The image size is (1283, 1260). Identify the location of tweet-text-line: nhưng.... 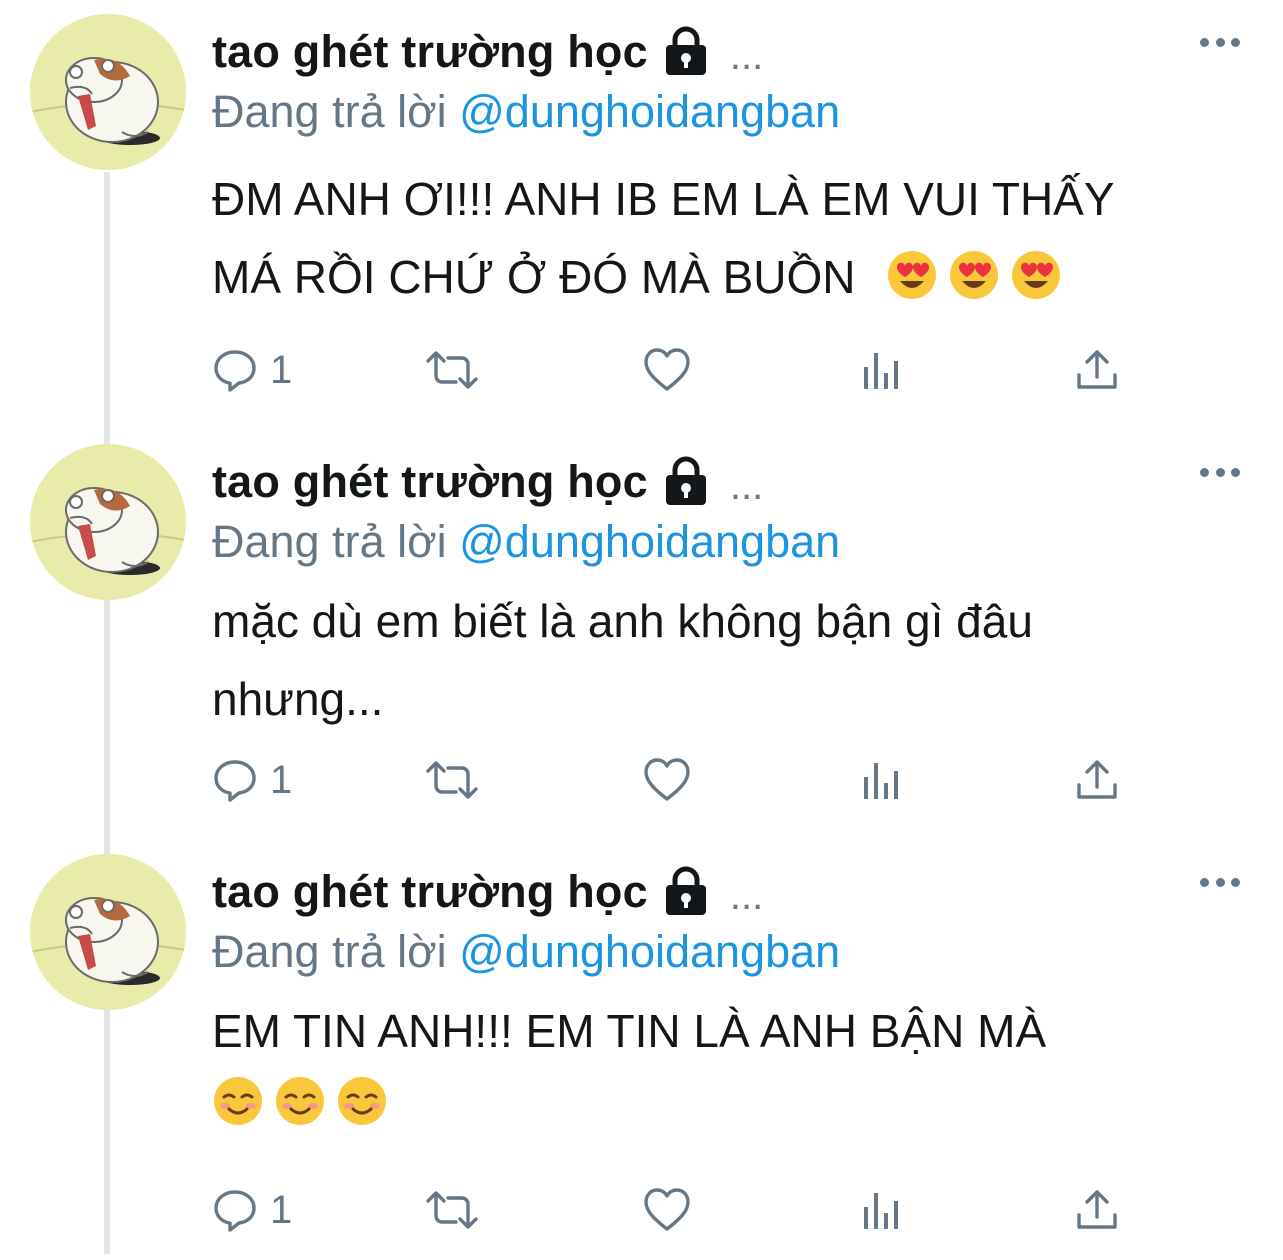
(298, 699).